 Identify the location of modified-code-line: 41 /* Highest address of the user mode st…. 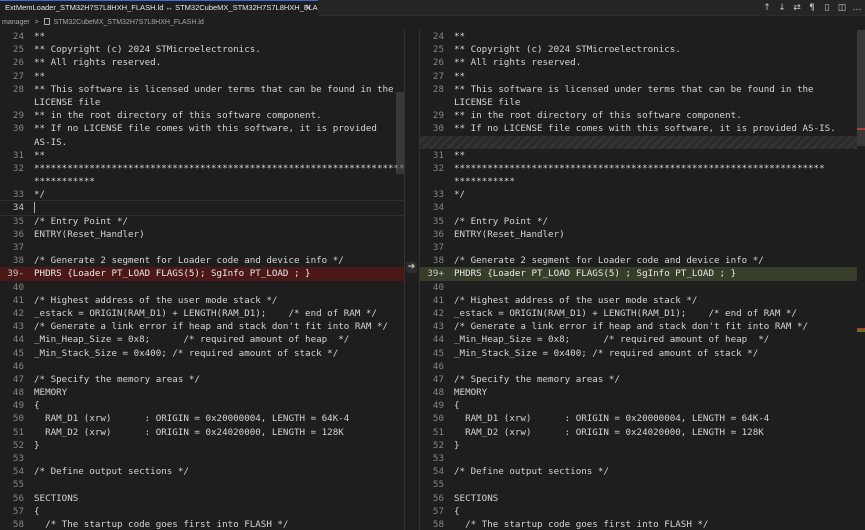
(638, 300).